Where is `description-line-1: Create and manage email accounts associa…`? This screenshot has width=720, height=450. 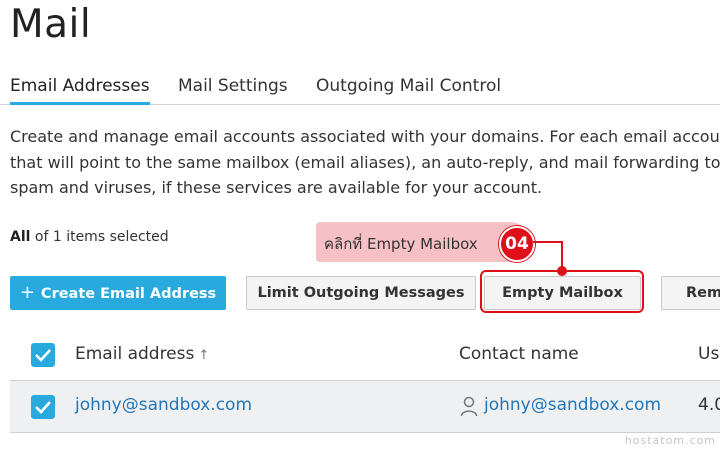
description-line-1: Create and manage email accounts associa… is located at coordinates (365, 136).